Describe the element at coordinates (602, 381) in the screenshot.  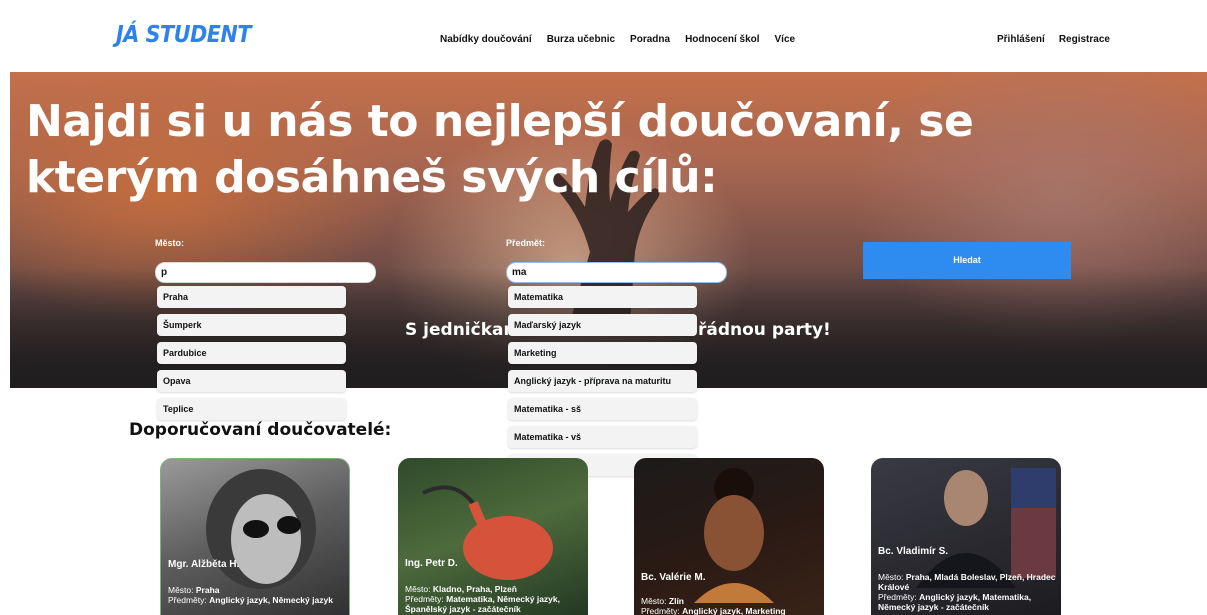
I see `subject-suggestion: Anglický jazyk - příprava na maturitu` at that location.